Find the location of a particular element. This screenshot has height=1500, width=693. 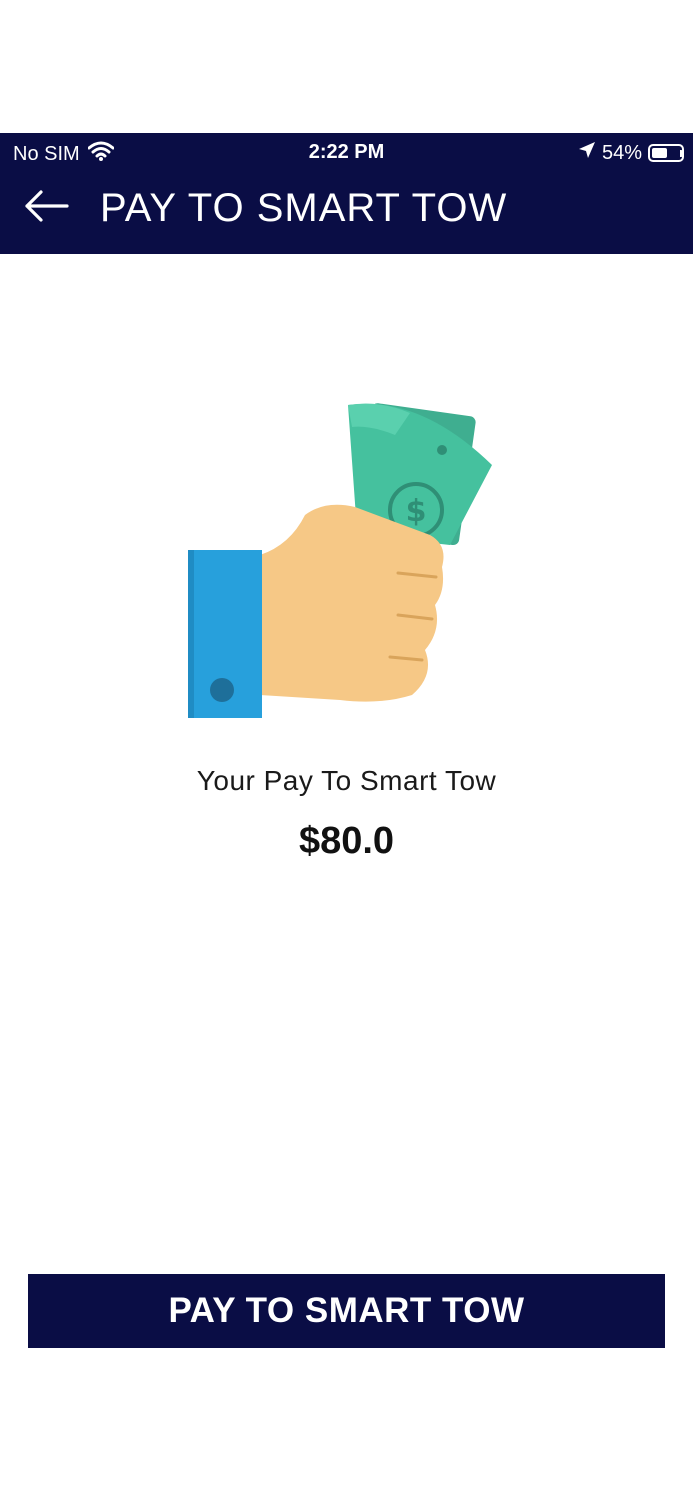

page-title: PAY TO SMART TOW is located at coordinates (304, 208).